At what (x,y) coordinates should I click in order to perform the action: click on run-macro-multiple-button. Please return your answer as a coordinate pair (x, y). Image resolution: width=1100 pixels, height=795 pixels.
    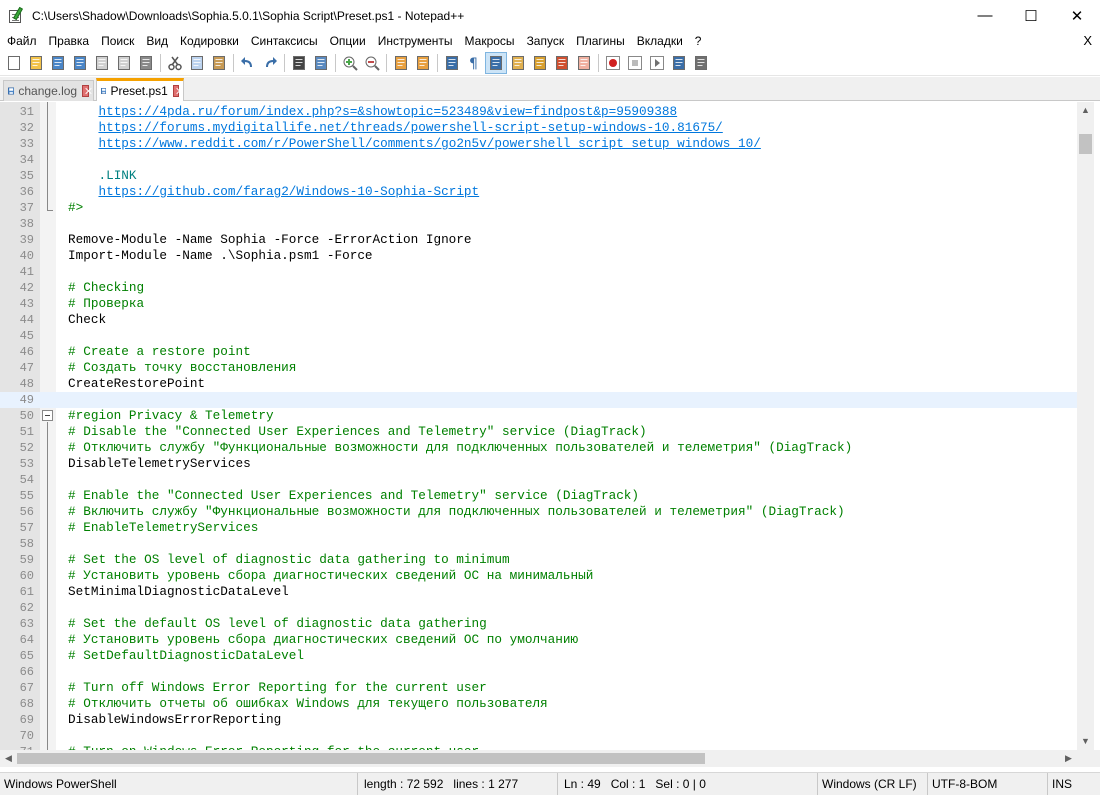
    Looking at the image, I should click on (679, 63).